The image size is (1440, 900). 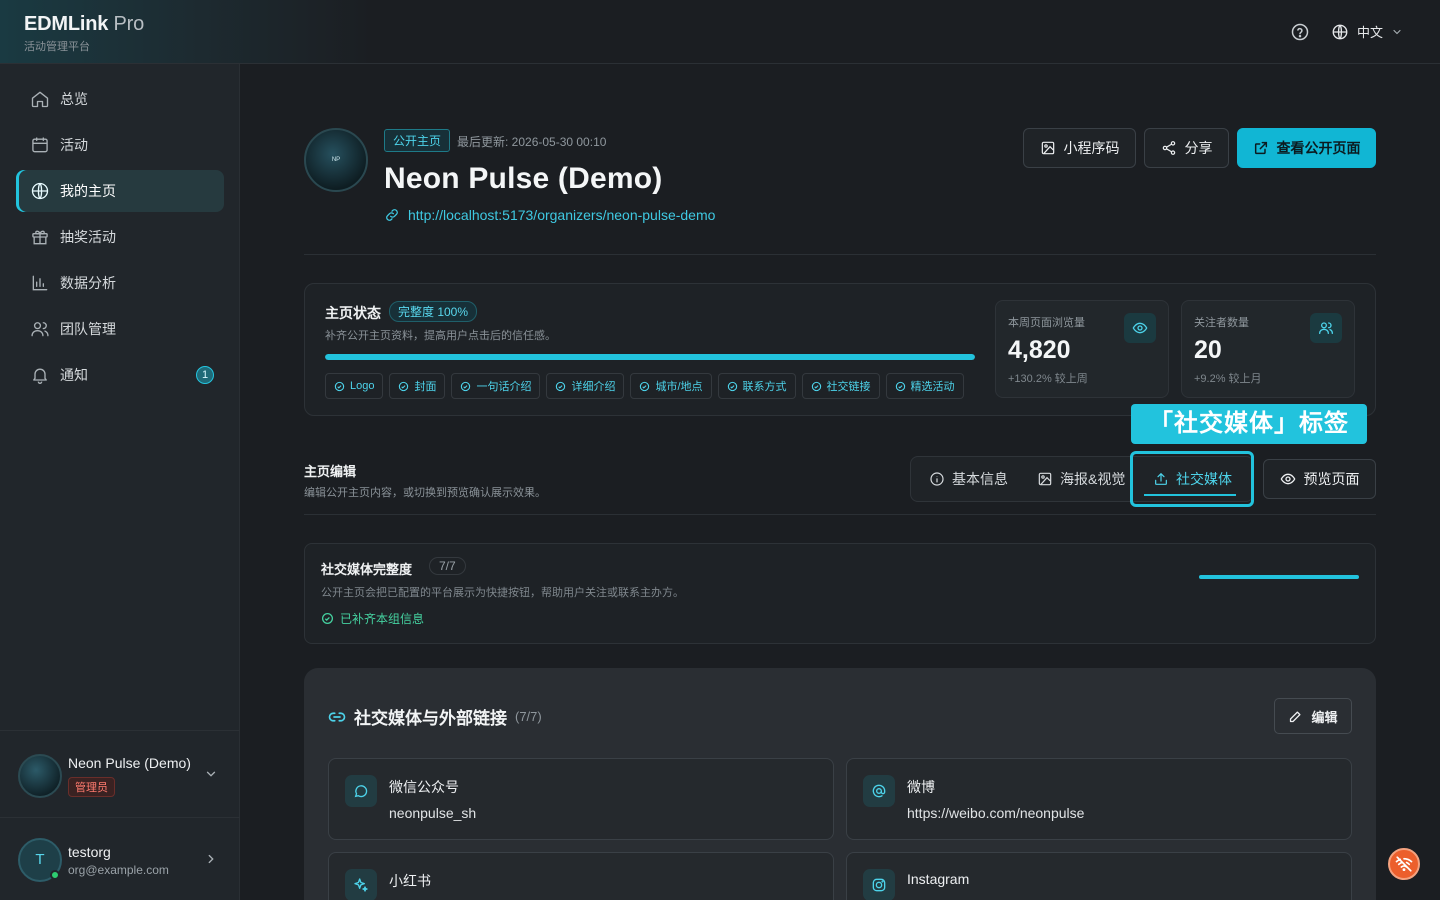 I want to click on calendar-icon, so click(x=40, y=145).